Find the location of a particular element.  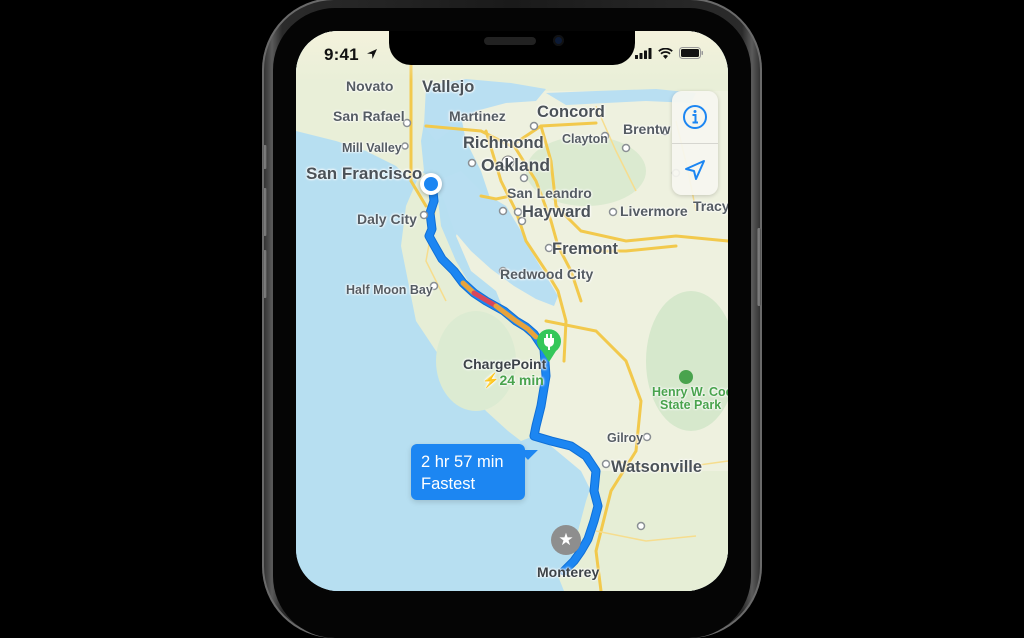

mute-switch is located at coordinates (265, 157).